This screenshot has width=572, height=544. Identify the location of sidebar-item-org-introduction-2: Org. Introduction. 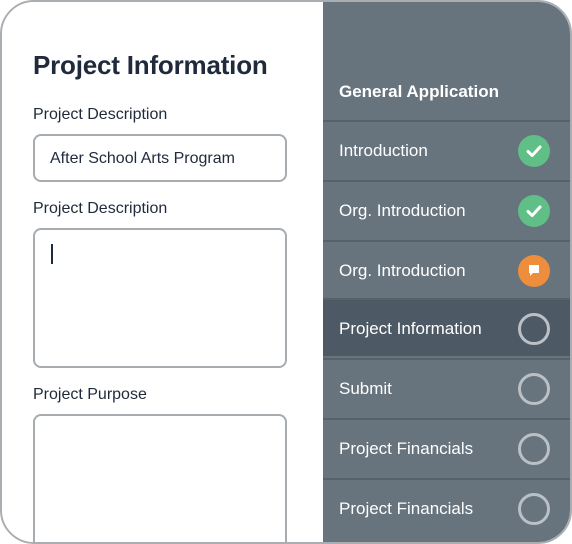
(446, 269).